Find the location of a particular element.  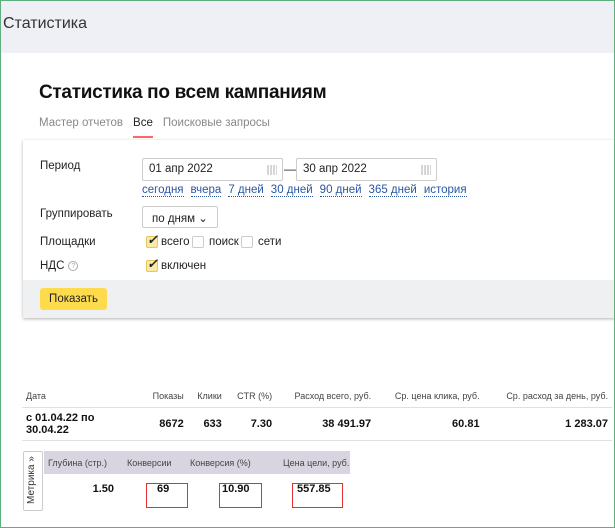

link-30-days: 30 дней is located at coordinates (291, 190).